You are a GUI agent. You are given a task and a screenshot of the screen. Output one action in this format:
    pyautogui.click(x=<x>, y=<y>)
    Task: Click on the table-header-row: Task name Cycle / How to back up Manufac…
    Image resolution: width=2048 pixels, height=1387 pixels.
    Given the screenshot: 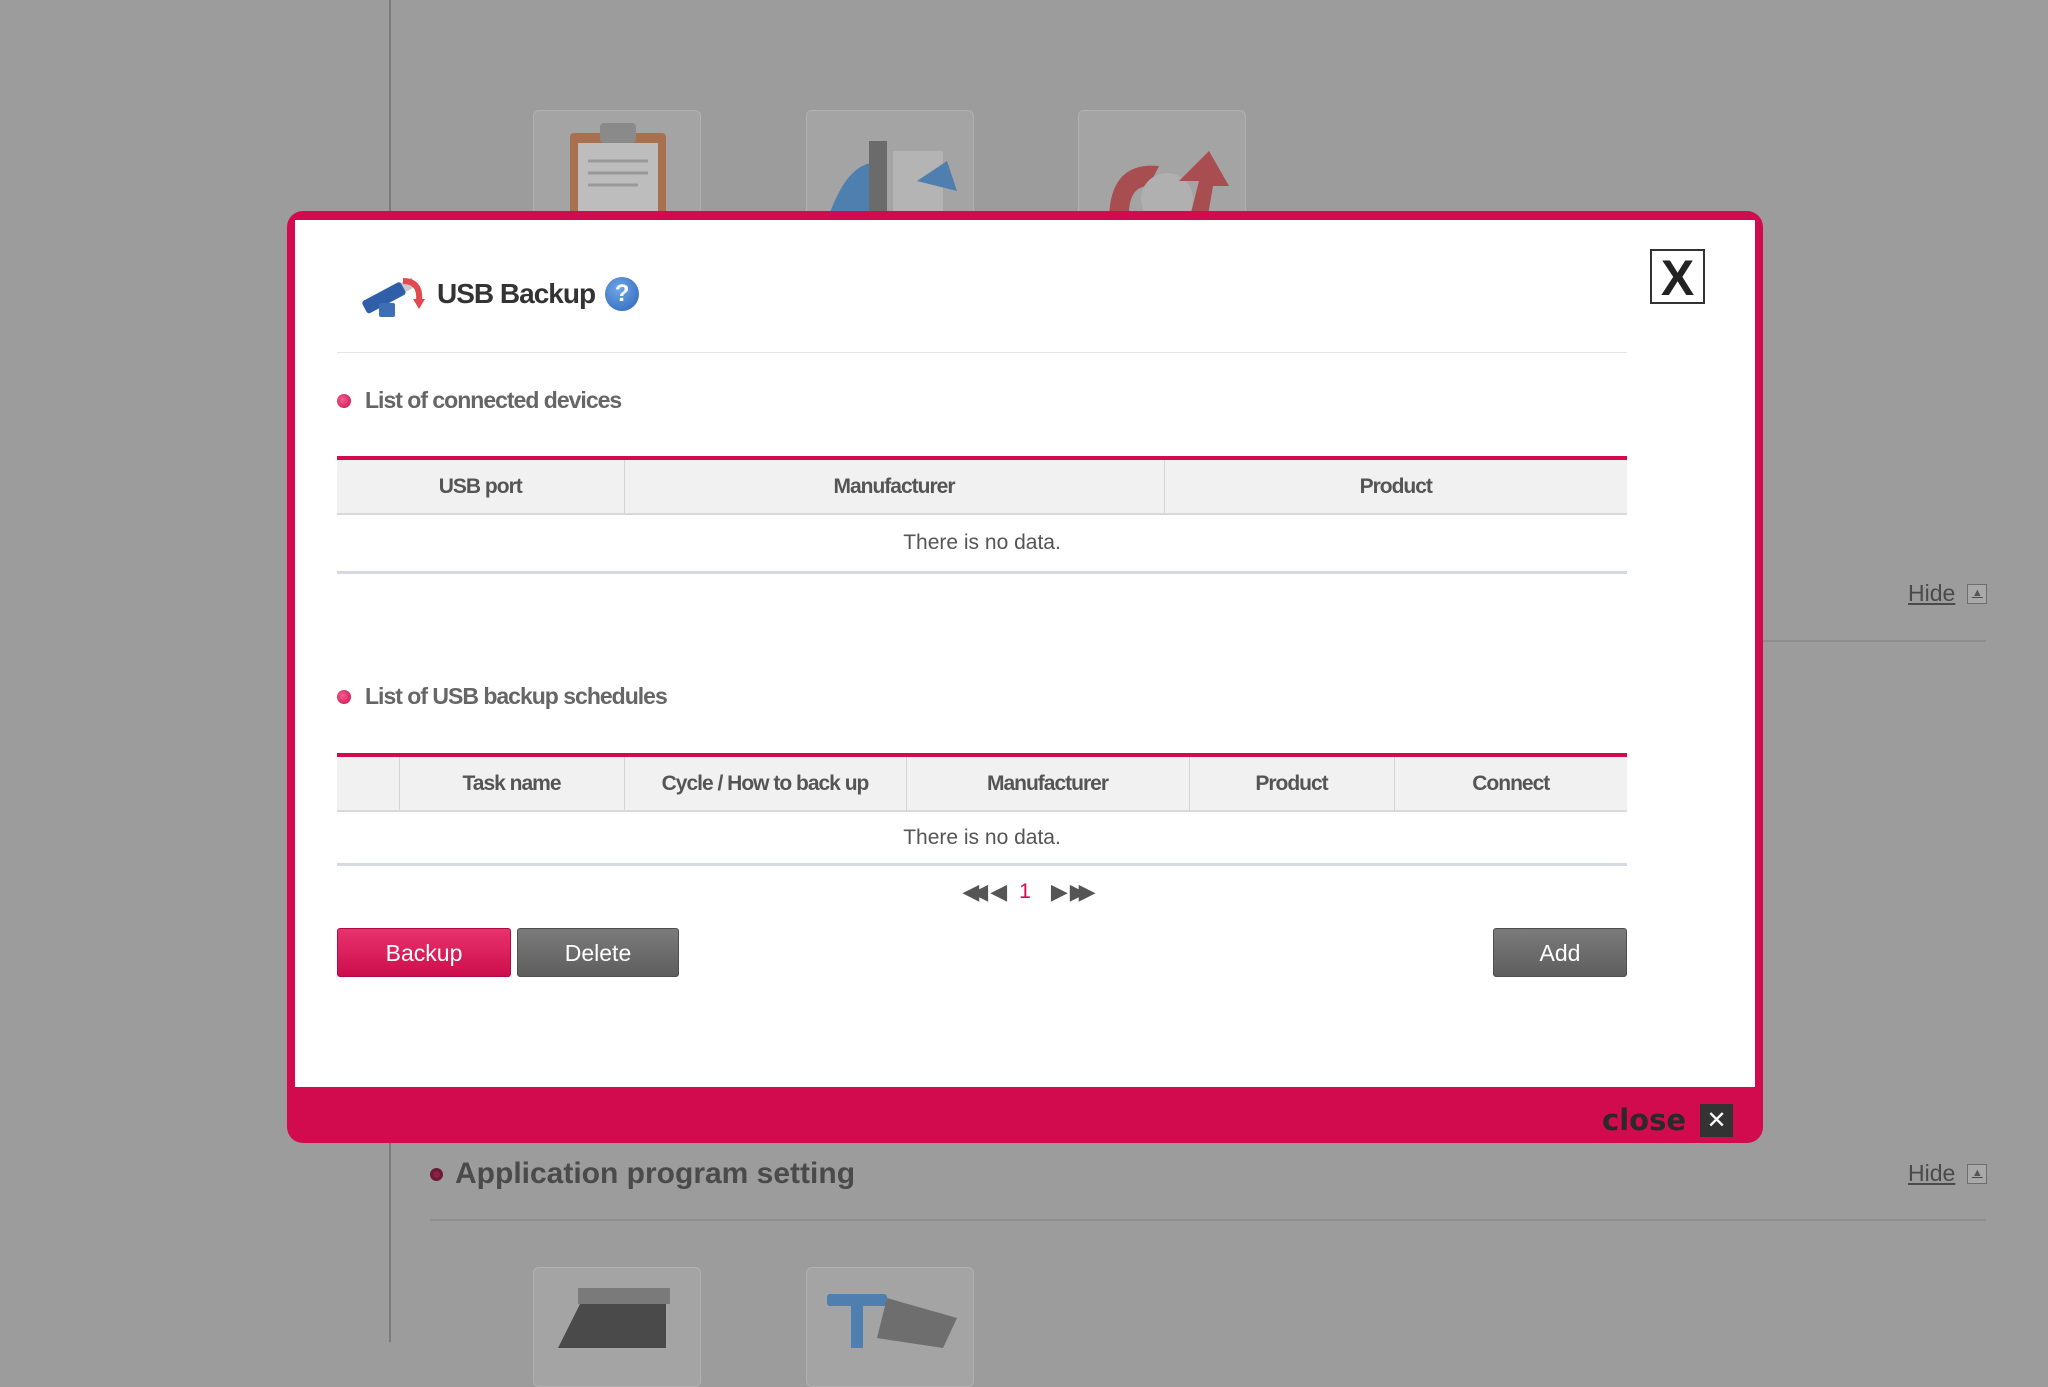 What is the action you would take?
    pyautogui.click(x=982, y=782)
    